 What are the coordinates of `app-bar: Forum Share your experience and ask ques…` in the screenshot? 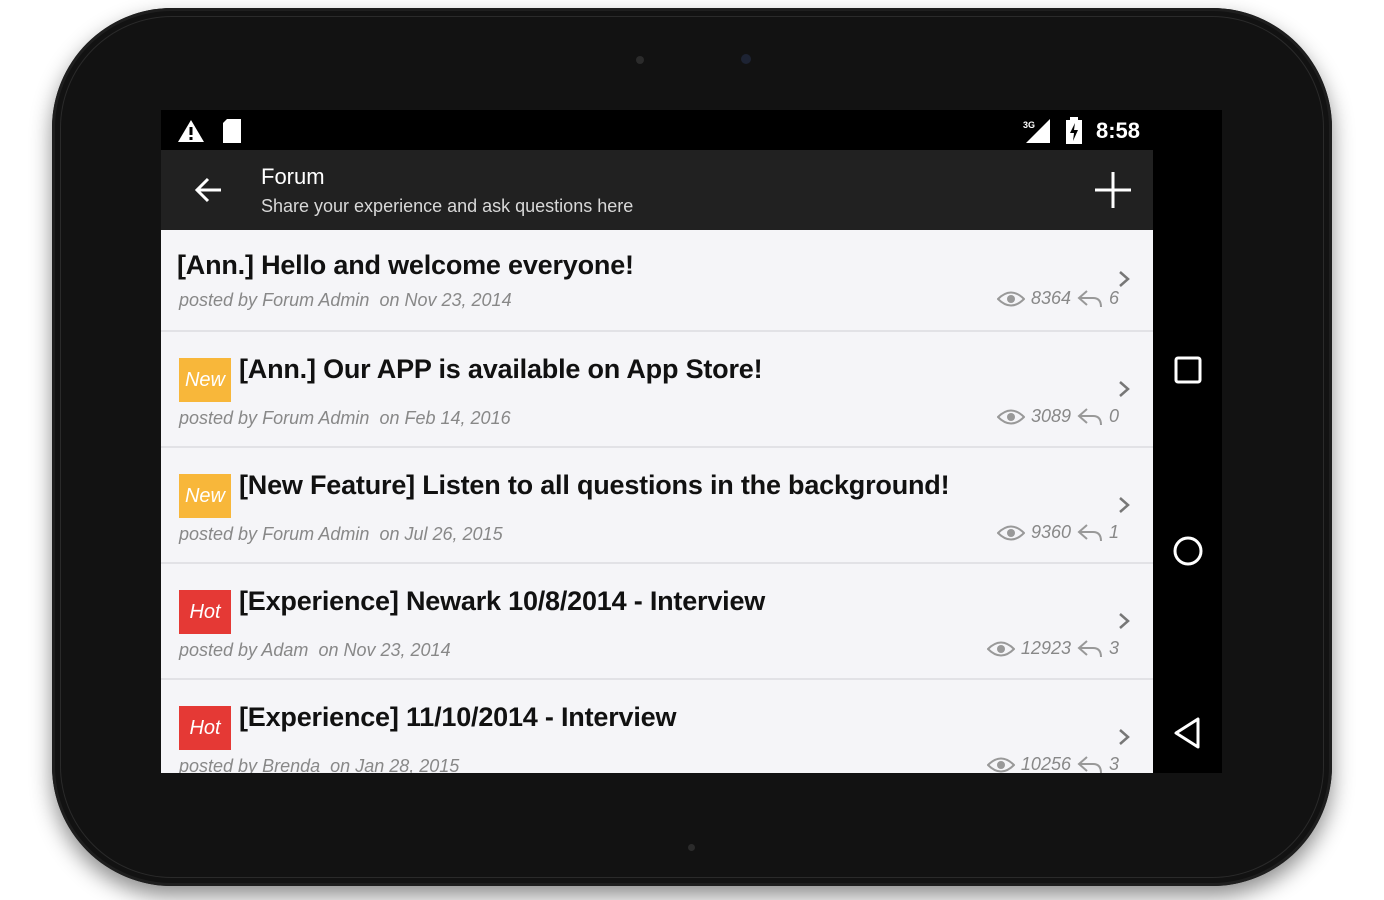 It's located at (657, 190).